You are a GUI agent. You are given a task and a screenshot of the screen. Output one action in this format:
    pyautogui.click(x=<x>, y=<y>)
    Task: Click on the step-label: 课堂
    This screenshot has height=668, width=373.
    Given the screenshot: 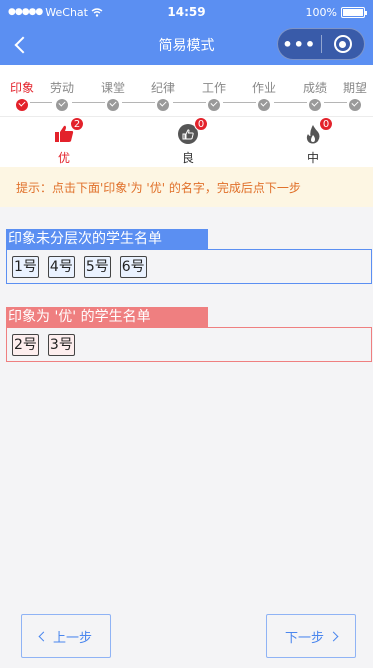 What is the action you would take?
    pyautogui.click(x=112, y=88)
    